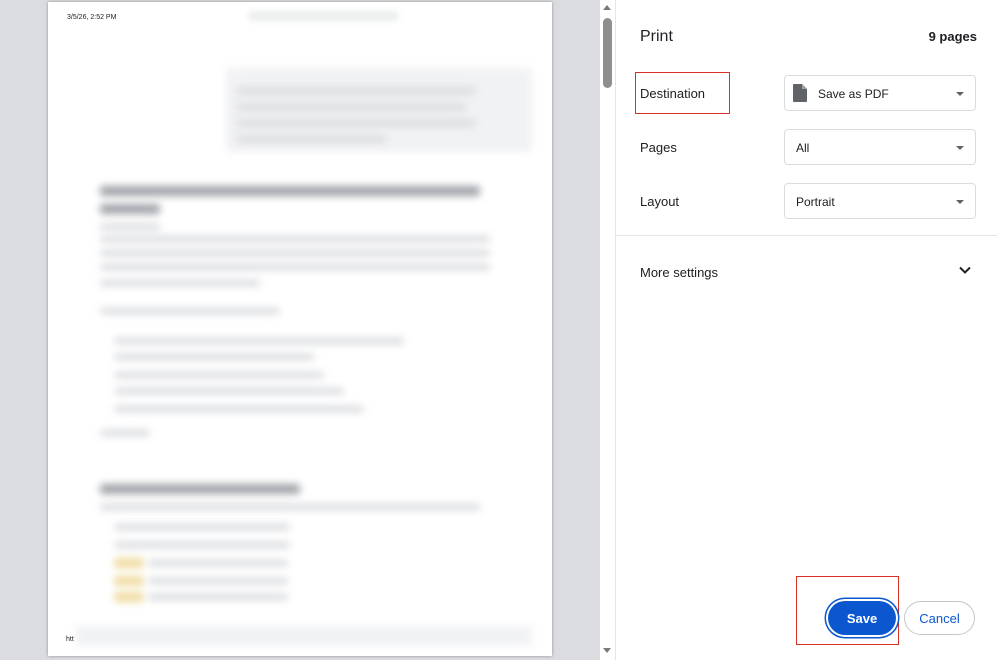 This screenshot has height=660, width=997. I want to click on chevron-down-icon, so click(965, 270).